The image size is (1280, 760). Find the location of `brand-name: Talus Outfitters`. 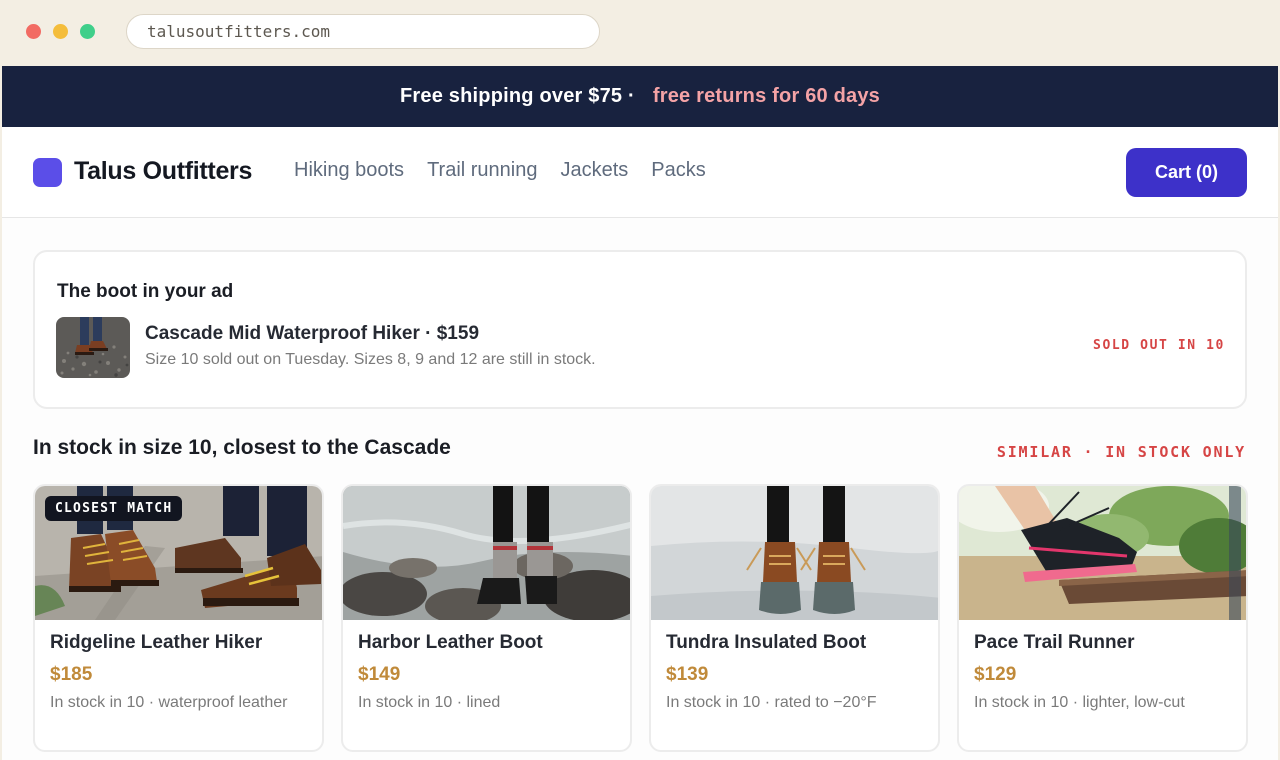

brand-name: Talus Outfitters is located at coordinates (163, 171).